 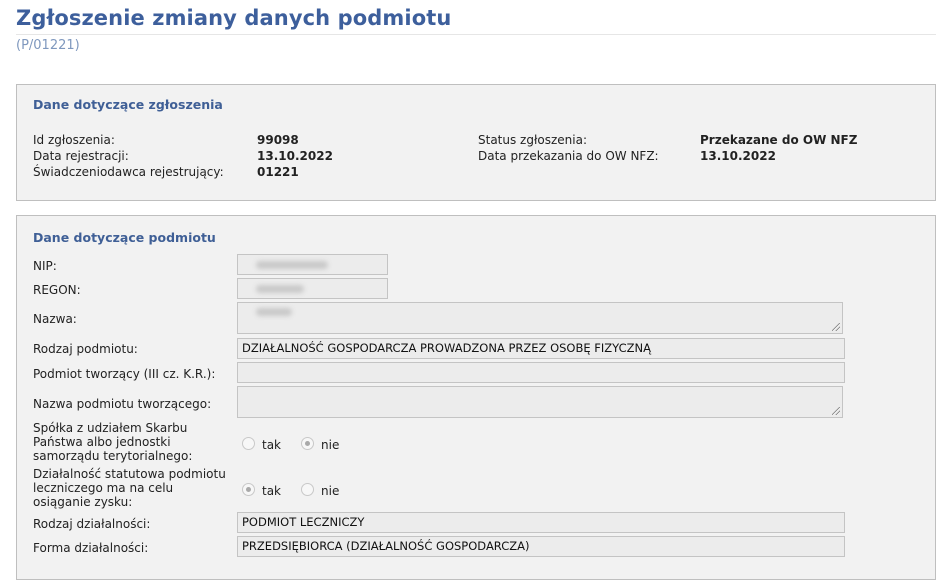 I want to click on state-company-option-yes: tak, so click(x=272, y=445).